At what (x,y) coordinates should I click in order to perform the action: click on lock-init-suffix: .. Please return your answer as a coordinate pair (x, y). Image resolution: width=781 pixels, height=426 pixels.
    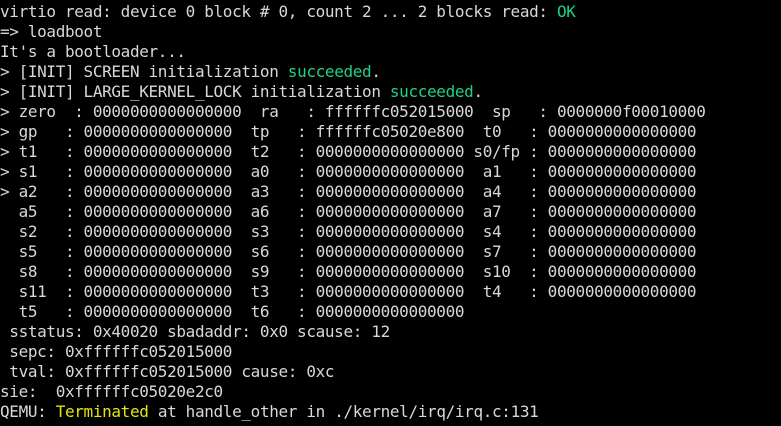
    Looking at the image, I should click on (478, 91).